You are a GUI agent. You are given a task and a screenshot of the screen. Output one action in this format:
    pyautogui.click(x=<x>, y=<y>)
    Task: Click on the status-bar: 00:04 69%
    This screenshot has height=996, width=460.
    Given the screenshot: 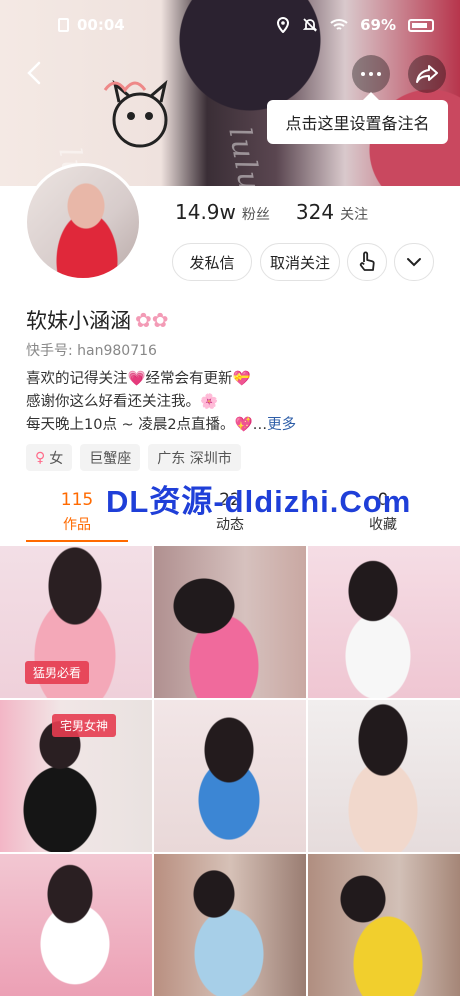 What is the action you would take?
    pyautogui.click(x=230, y=25)
    